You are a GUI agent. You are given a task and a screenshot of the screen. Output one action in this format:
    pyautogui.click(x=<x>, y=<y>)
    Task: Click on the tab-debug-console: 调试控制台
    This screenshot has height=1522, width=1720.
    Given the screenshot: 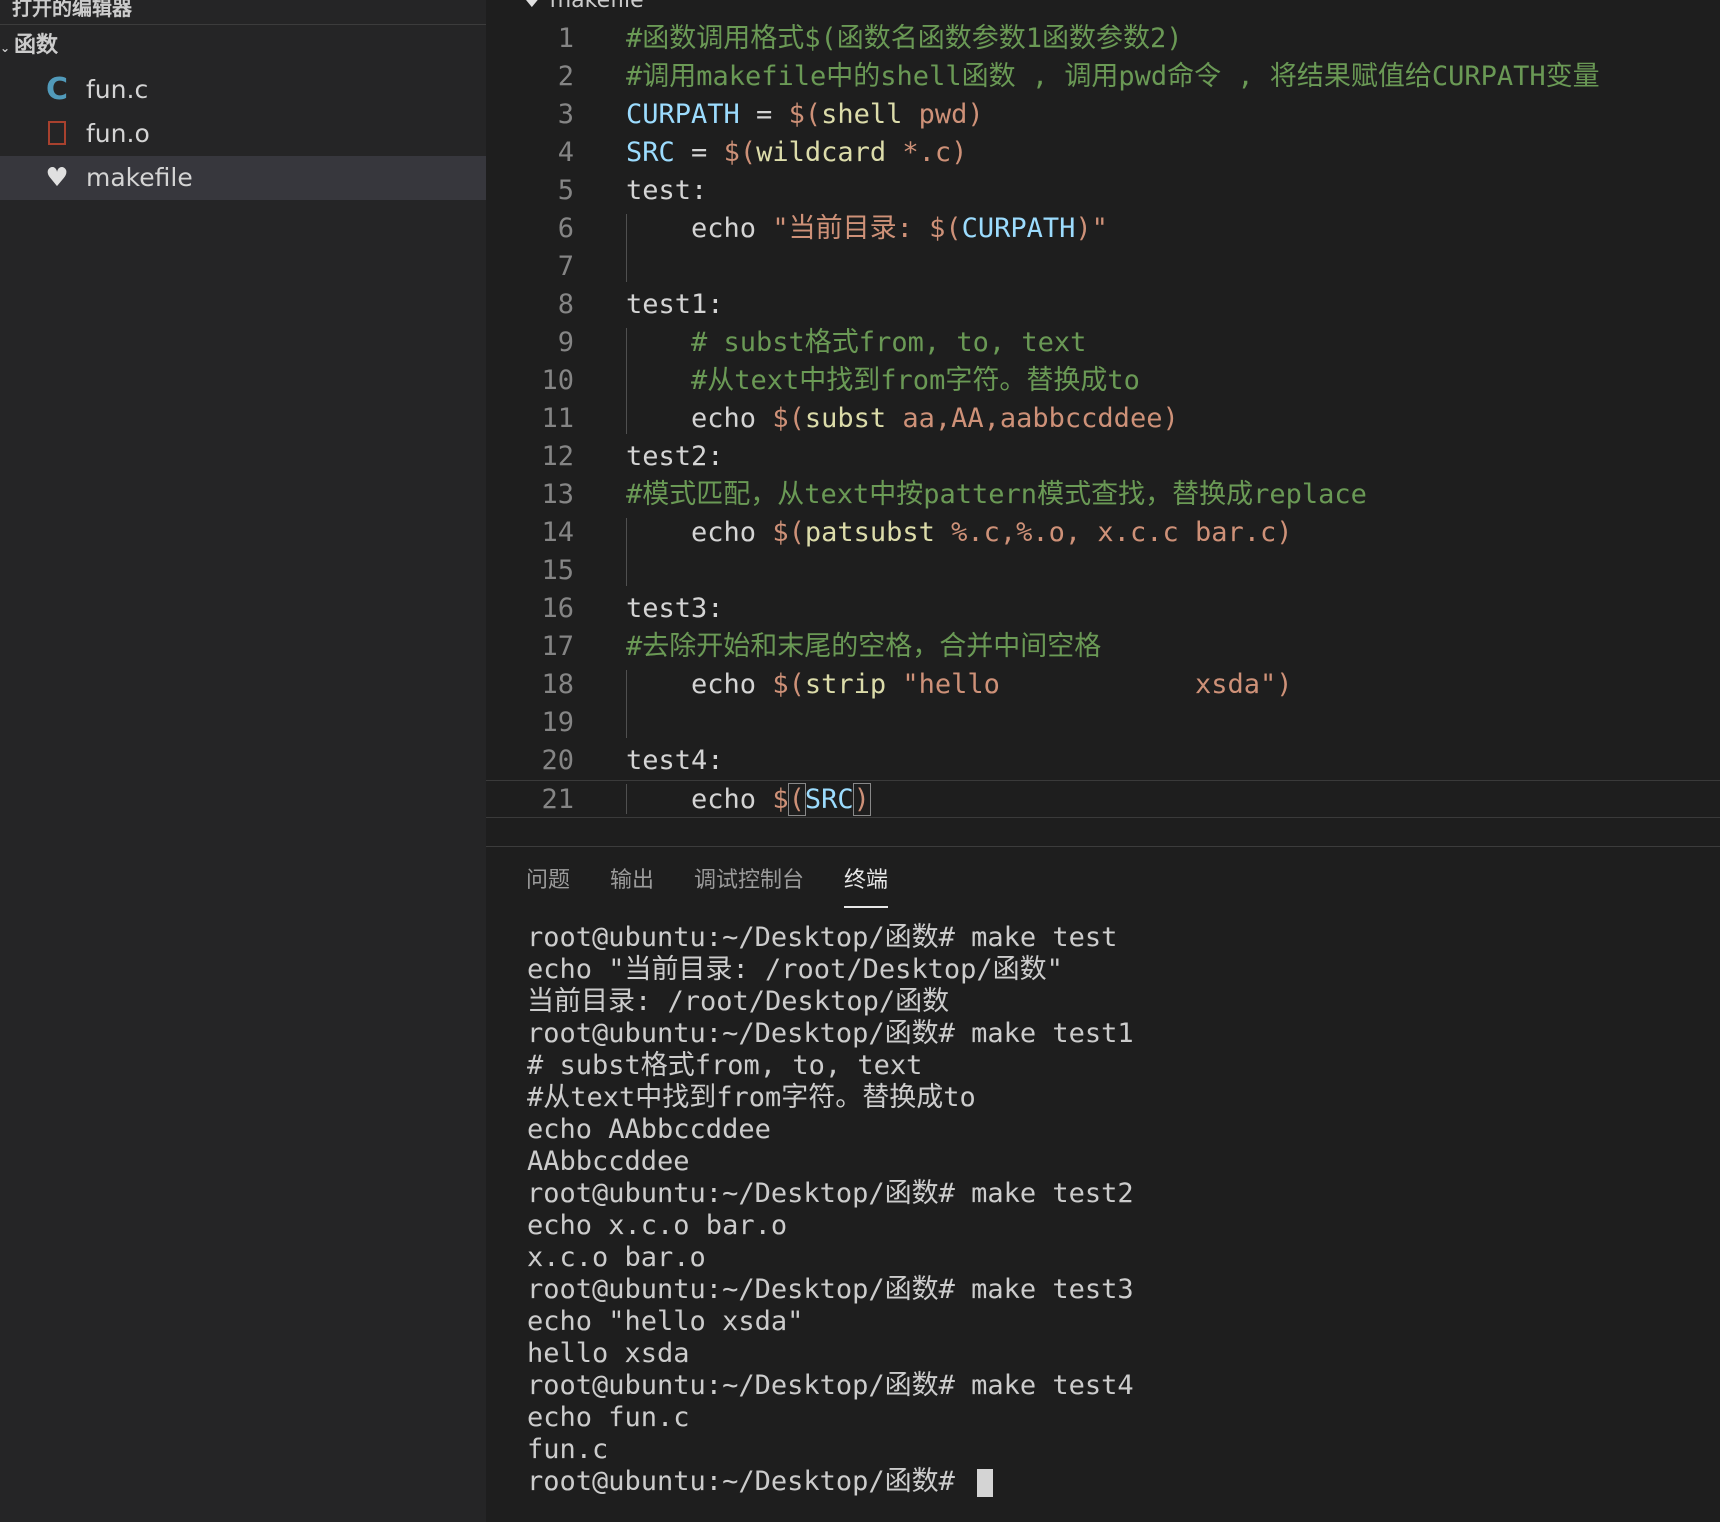 What is the action you would take?
    pyautogui.click(x=749, y=878)
    